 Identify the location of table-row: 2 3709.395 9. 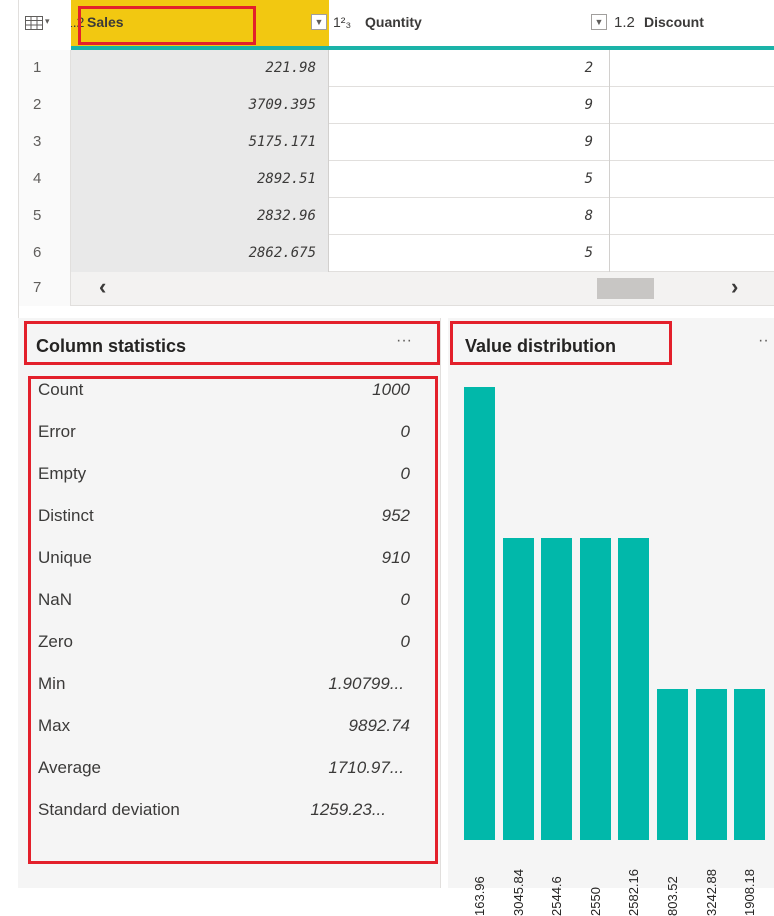
(396, 105).